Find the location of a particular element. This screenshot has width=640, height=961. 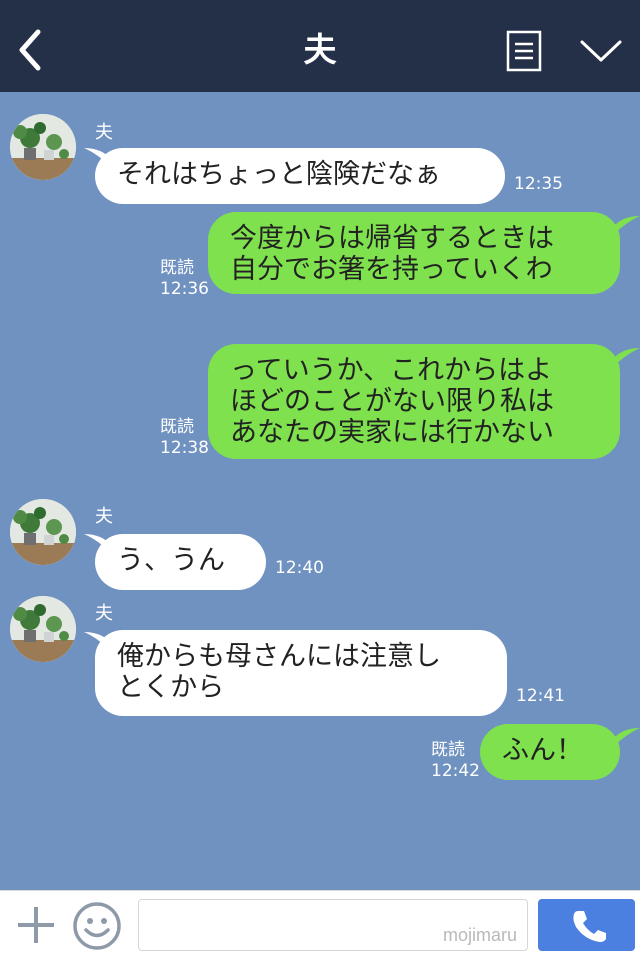

watermark: mojimaru is located at coordinates (479, 935).